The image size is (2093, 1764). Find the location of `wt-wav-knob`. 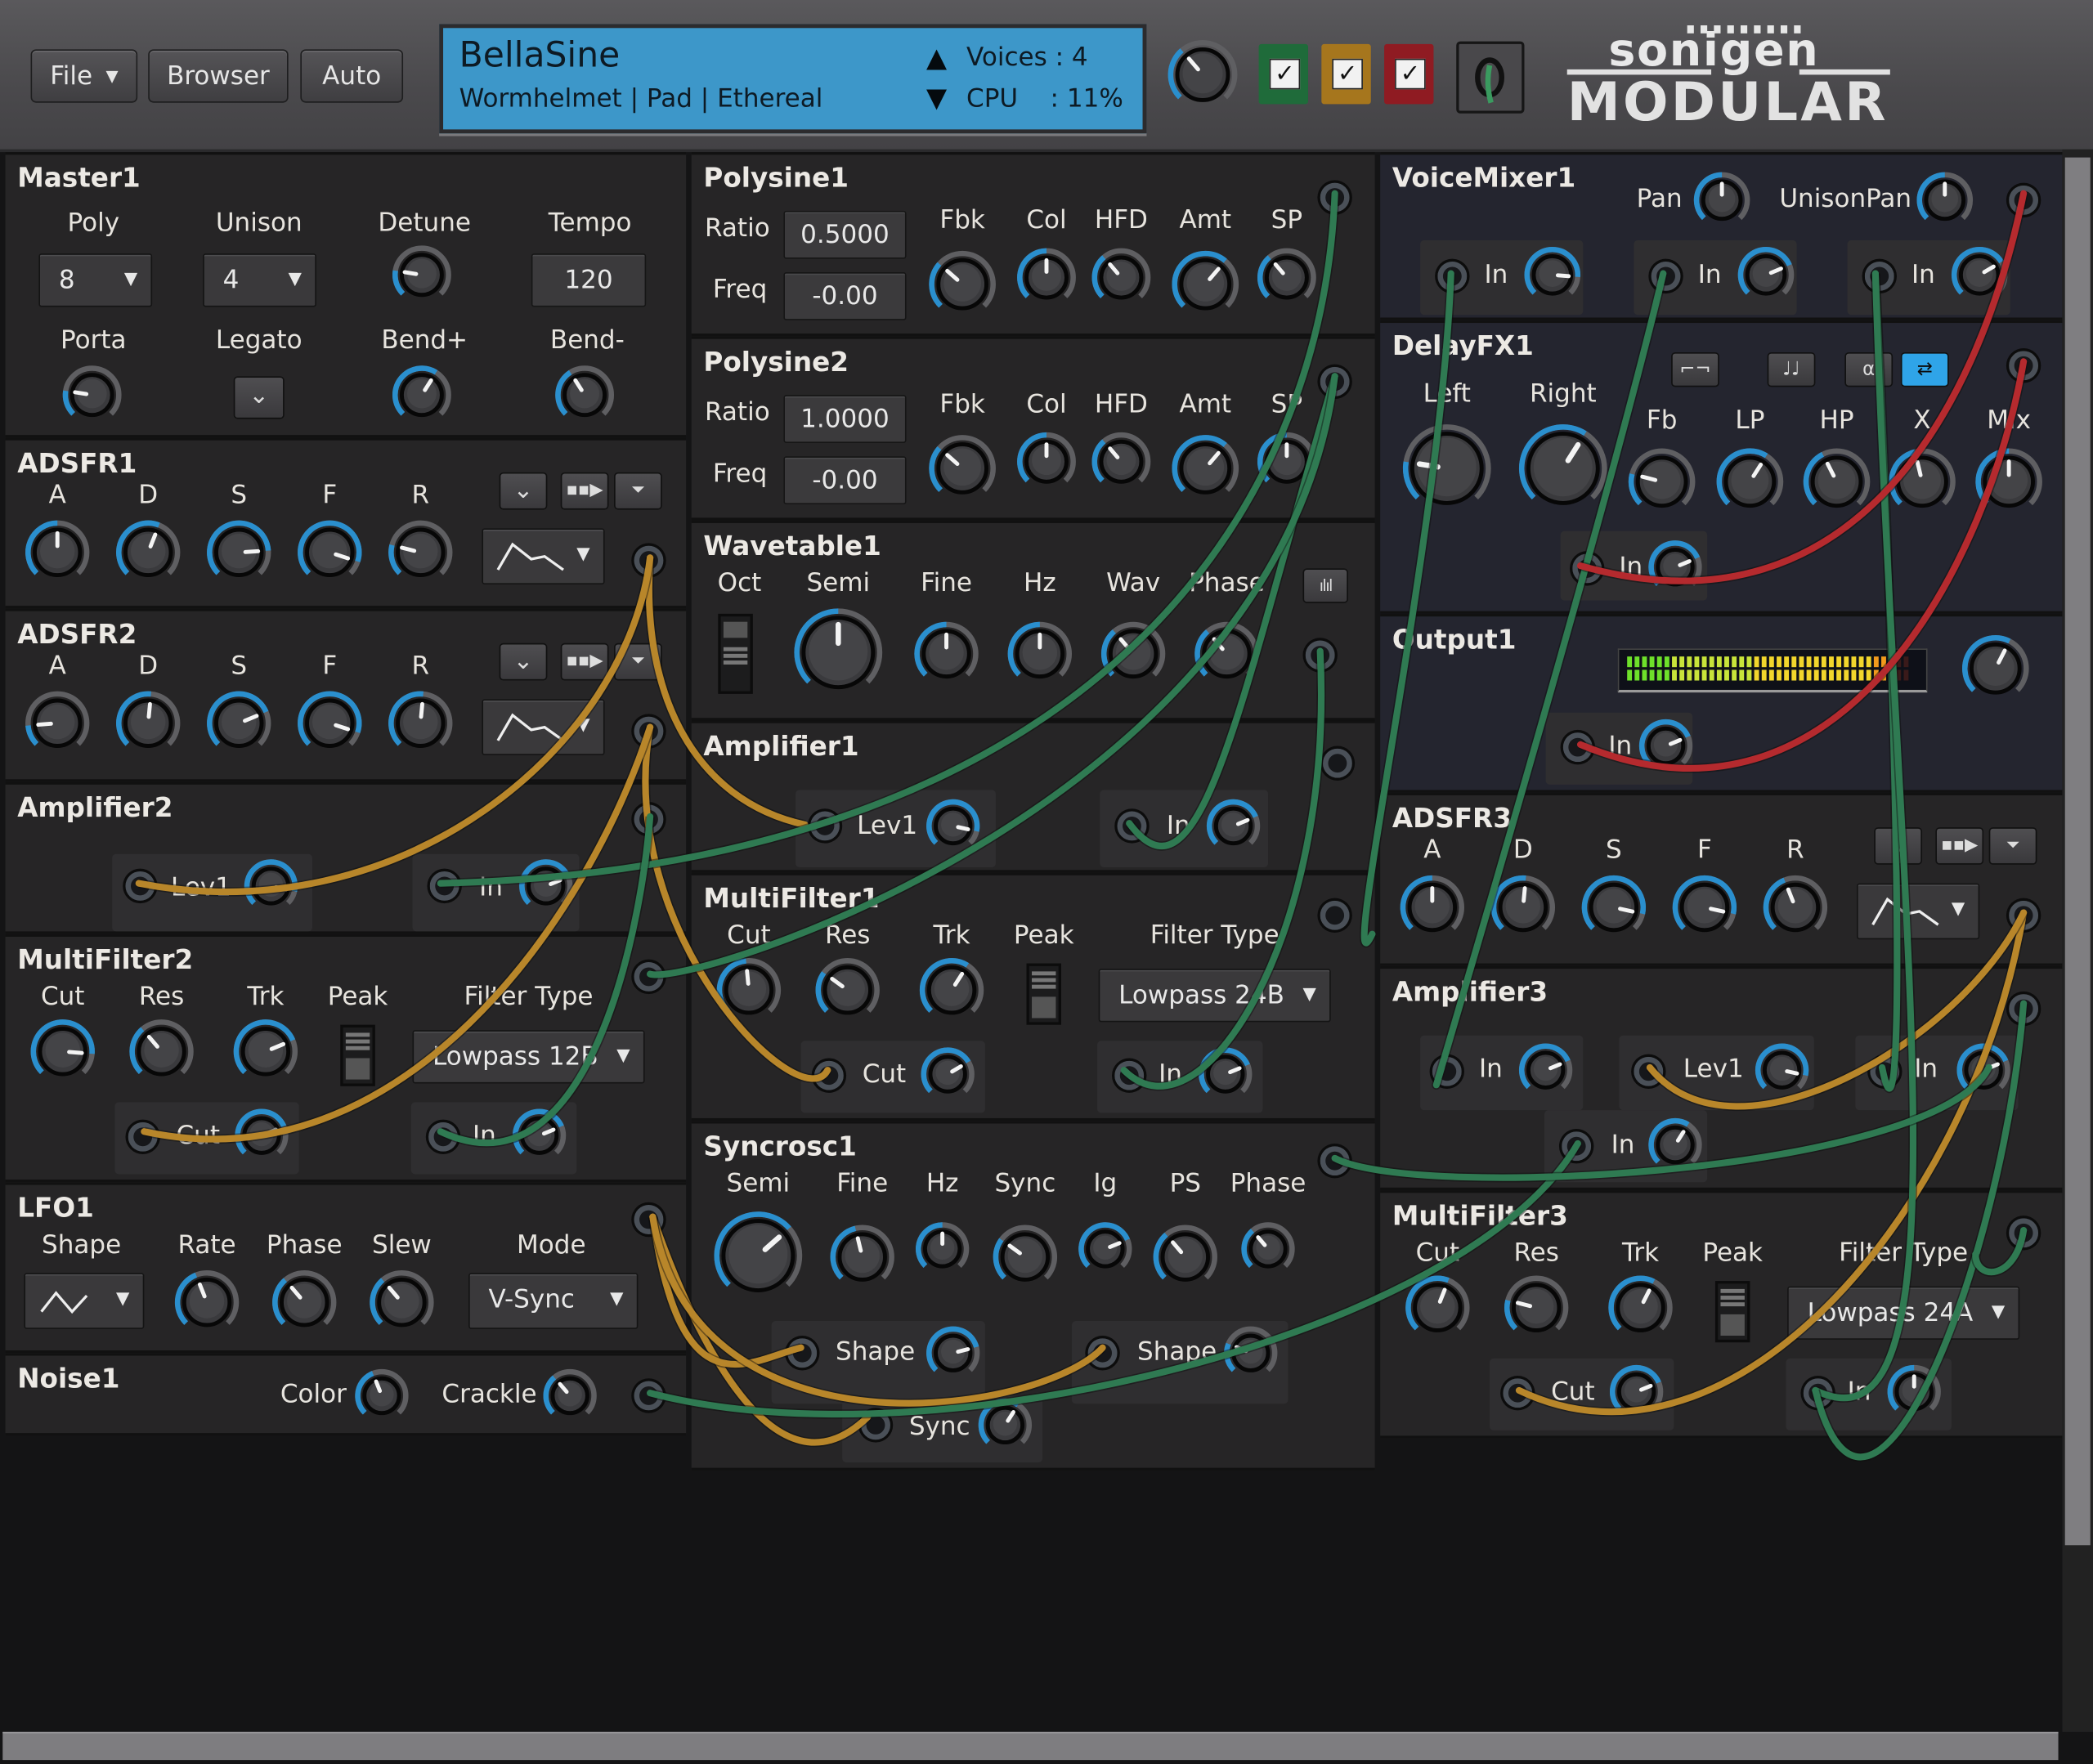

wt-wav-knob is located at coordinates (1134, 653).